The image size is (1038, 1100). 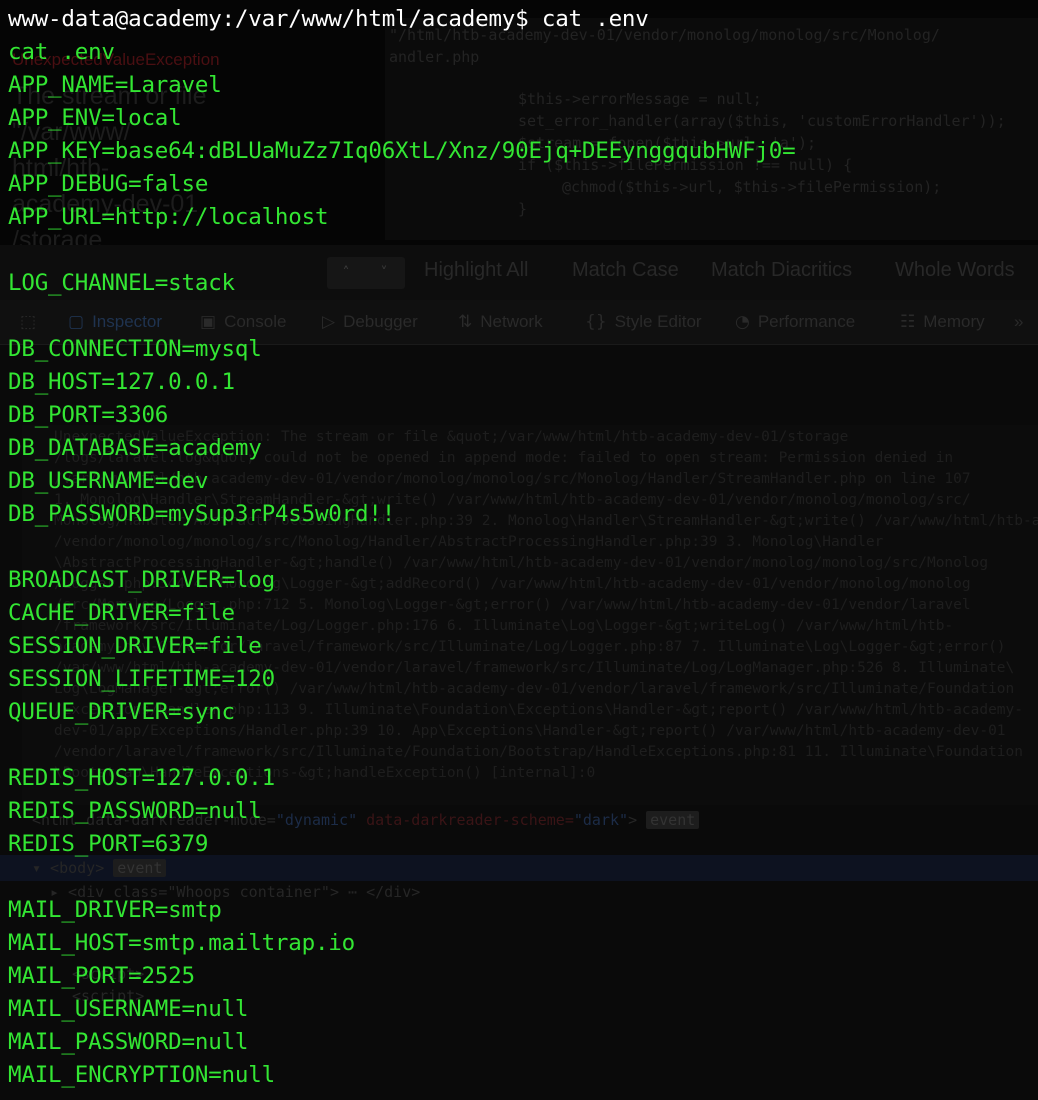 What do you see at coordinates (141, 778) in the screenshot?
I see `env-line: REDIS_HOST=127.0.0.1` at bounding box center [141, 778].